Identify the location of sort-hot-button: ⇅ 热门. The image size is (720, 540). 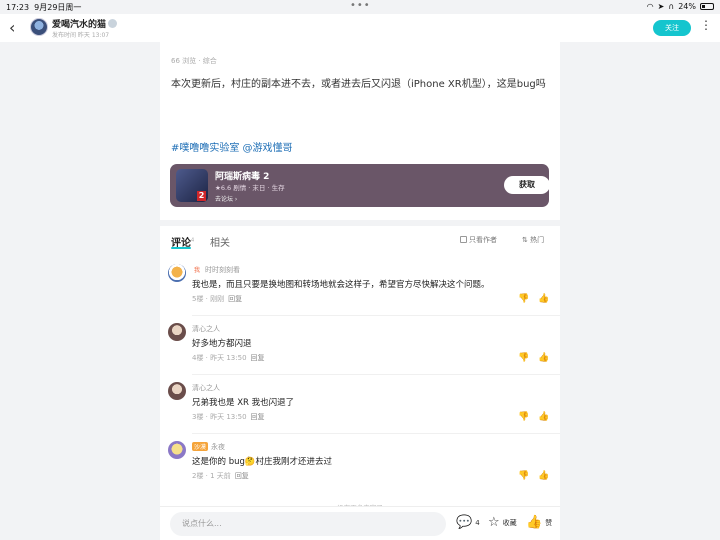
(533, 240).